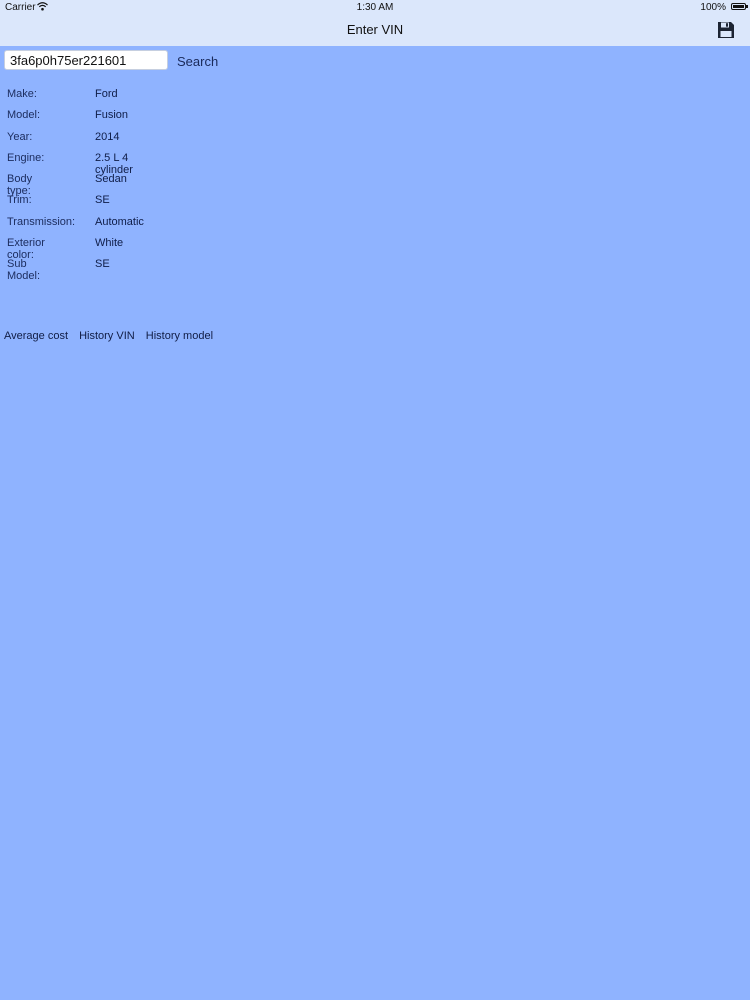 The height and width of the screenshot is (1000, 750). I want to click on average-cost-link: Average cost, so click(36, 336).